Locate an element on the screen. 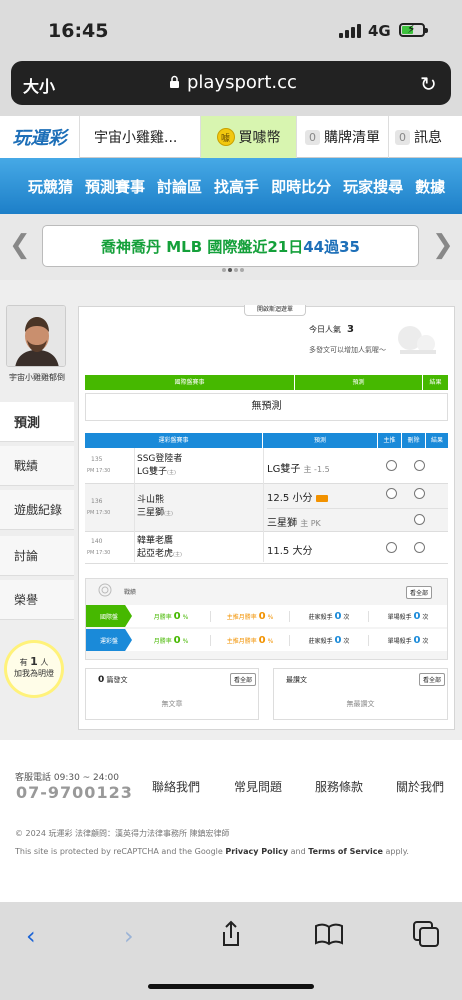 The width and height of the screenshot is (462, 1000). reload-icon: ↻ is located at coordinates (428, 84).